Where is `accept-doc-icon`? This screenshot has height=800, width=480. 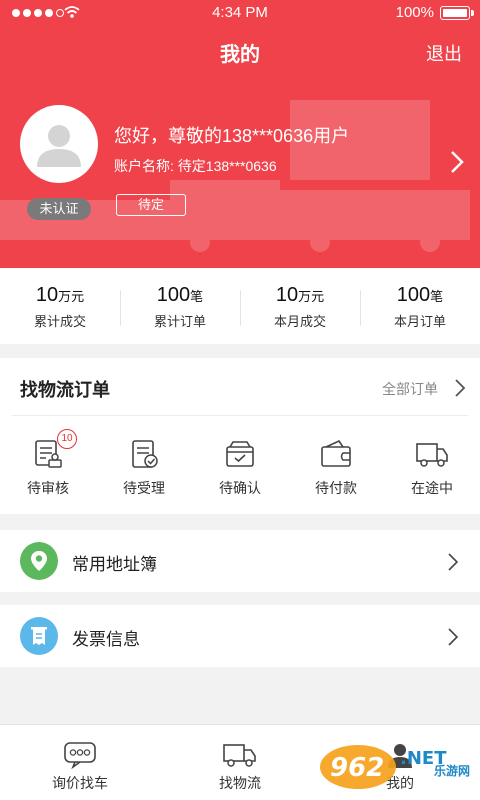
accept-doc-icon is located at coordinates (145, 454).